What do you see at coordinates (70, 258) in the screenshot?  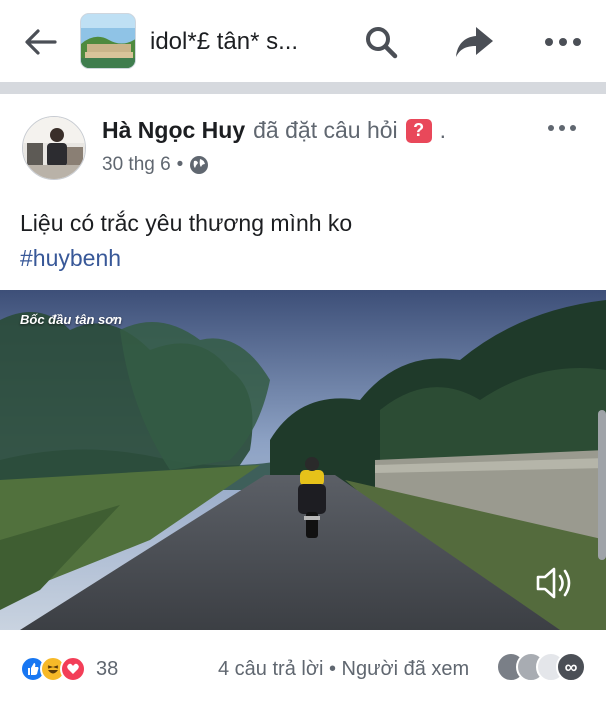 I see `hashtag-link: #huybenh` at bounding box center [70, 258].